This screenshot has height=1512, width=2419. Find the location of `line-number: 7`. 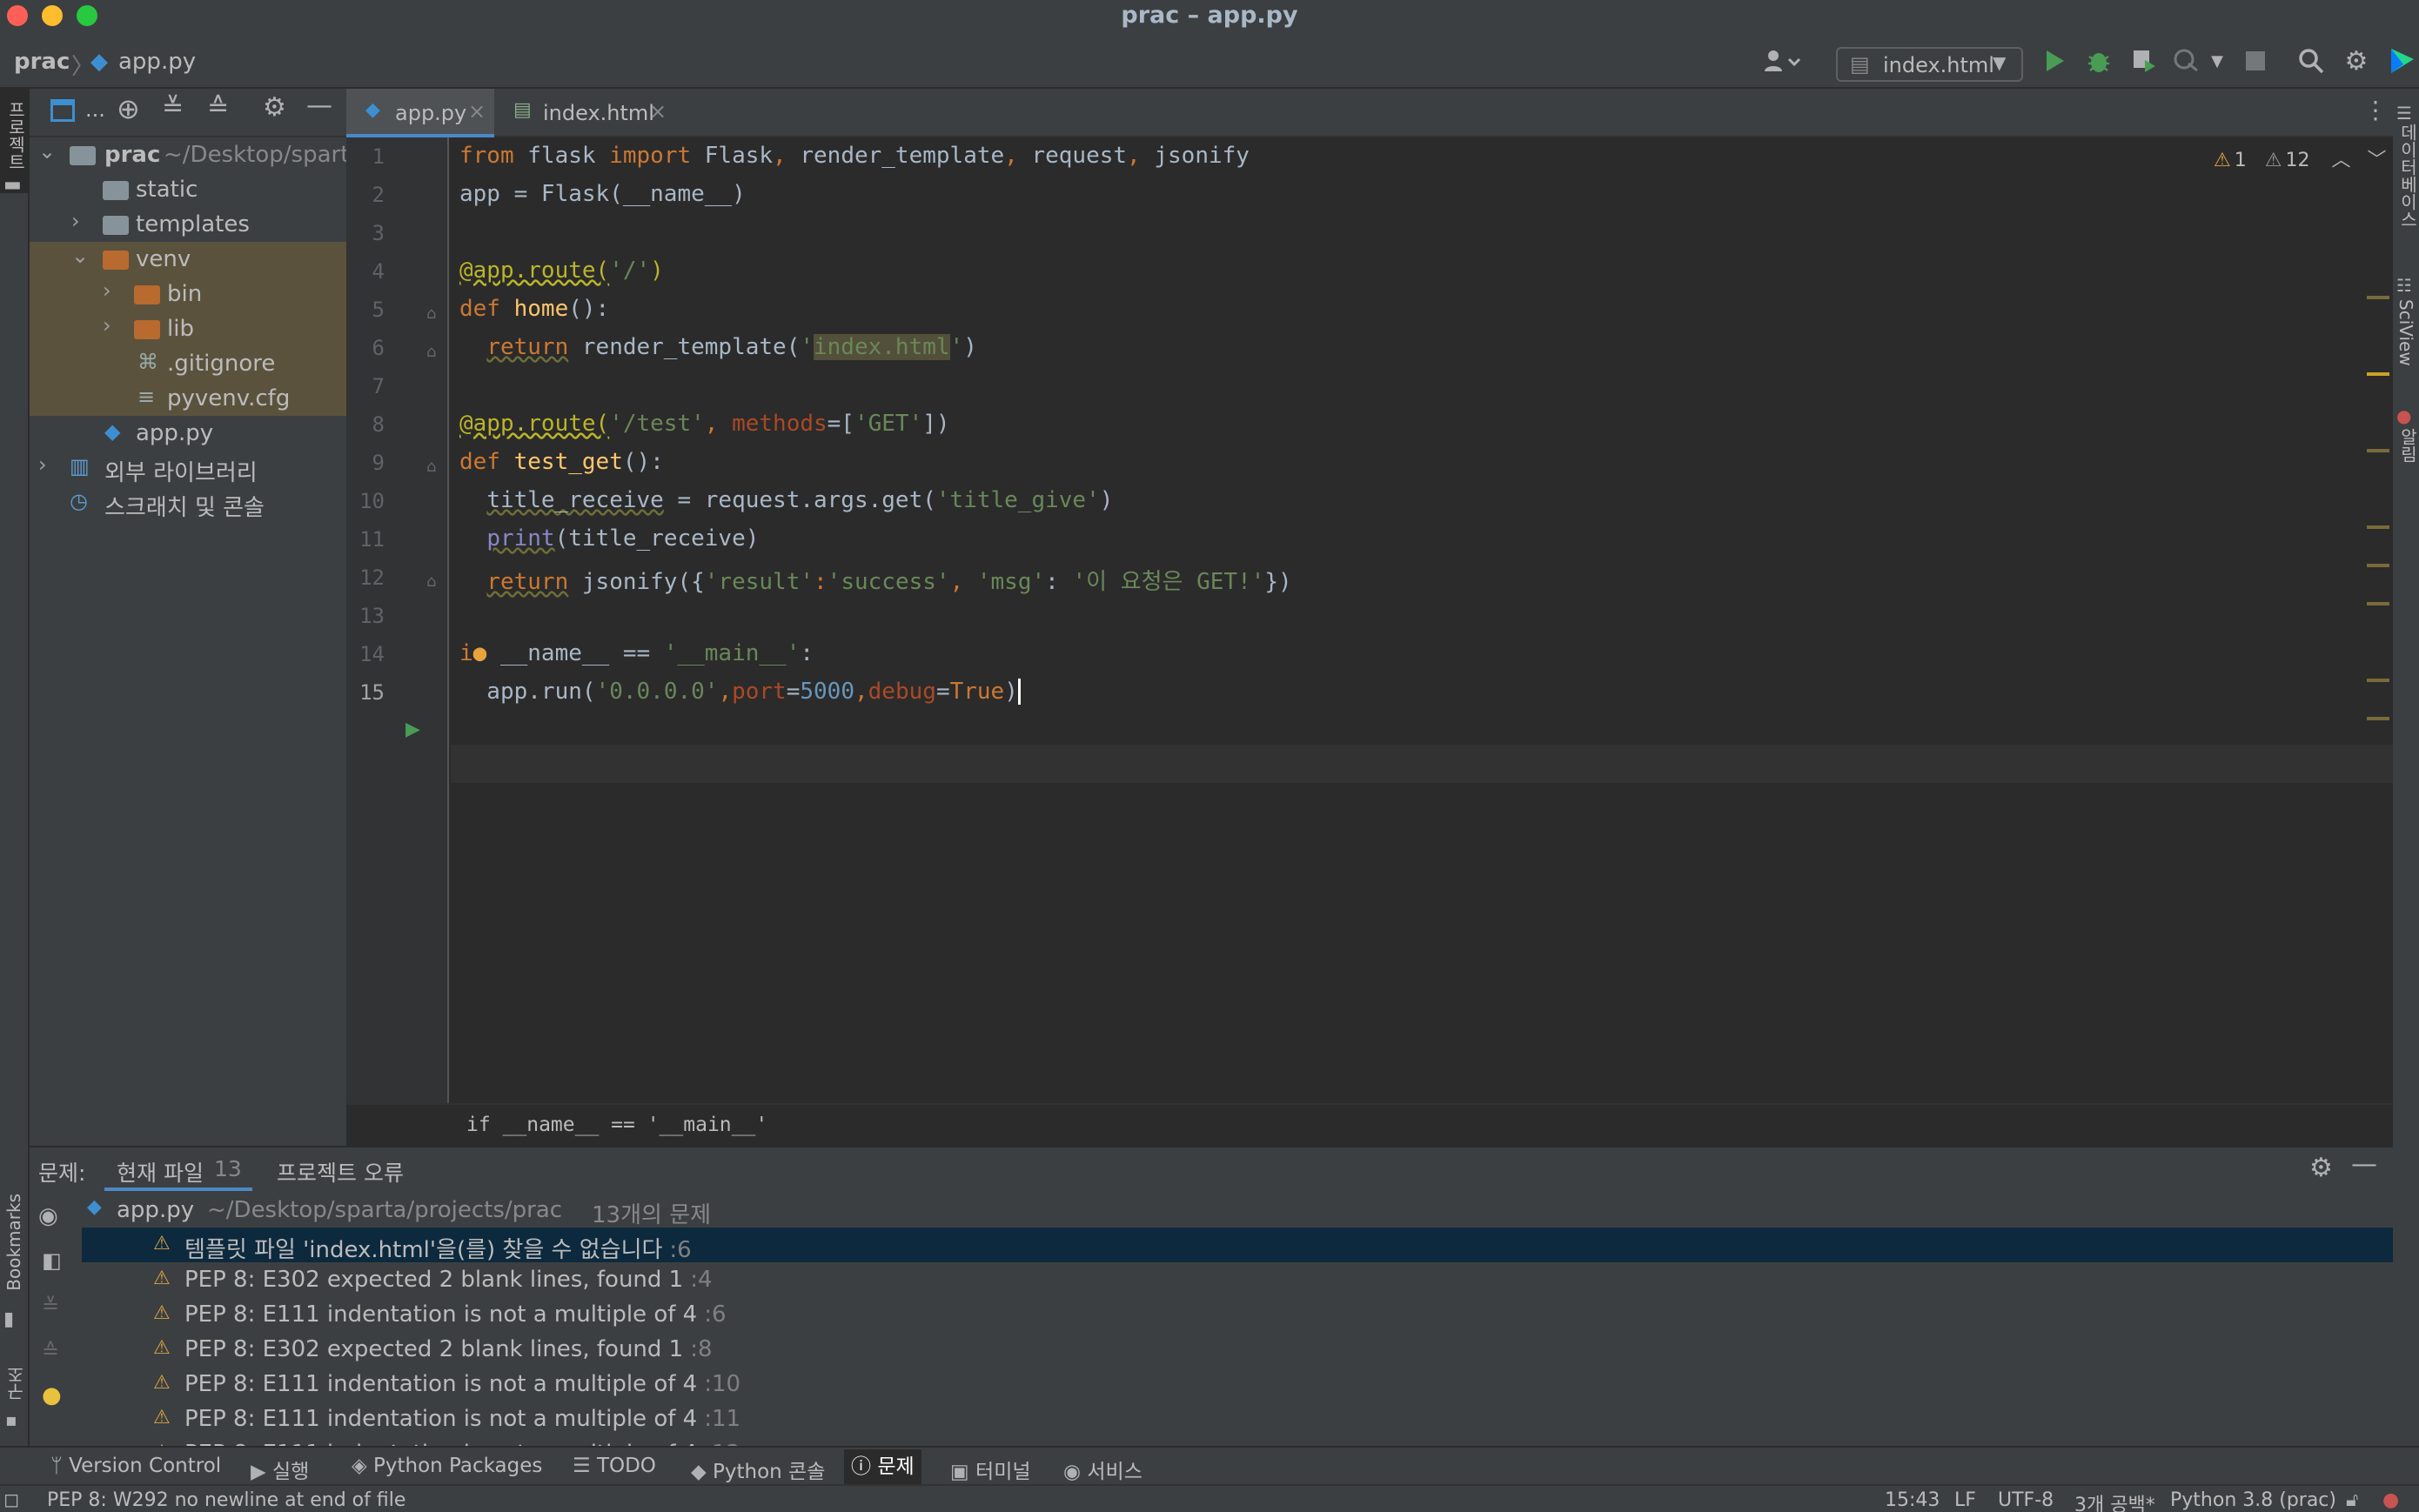

line-number: 7 is located at coordinates (365, 386).